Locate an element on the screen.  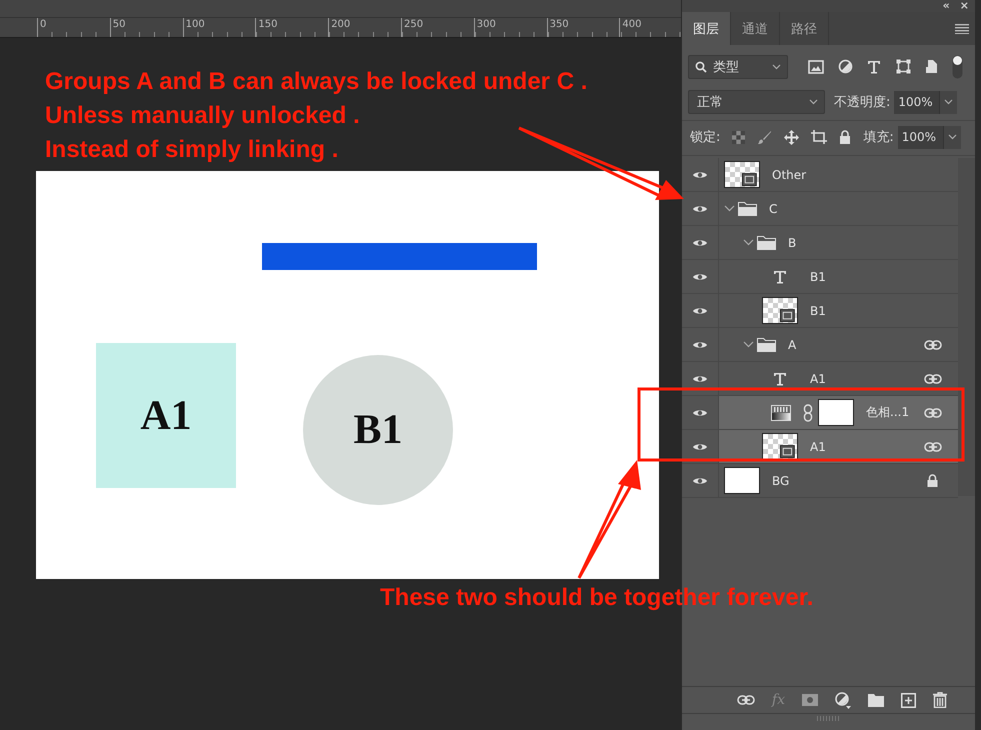
fill-dropdown is located at coordinates (951, 137).